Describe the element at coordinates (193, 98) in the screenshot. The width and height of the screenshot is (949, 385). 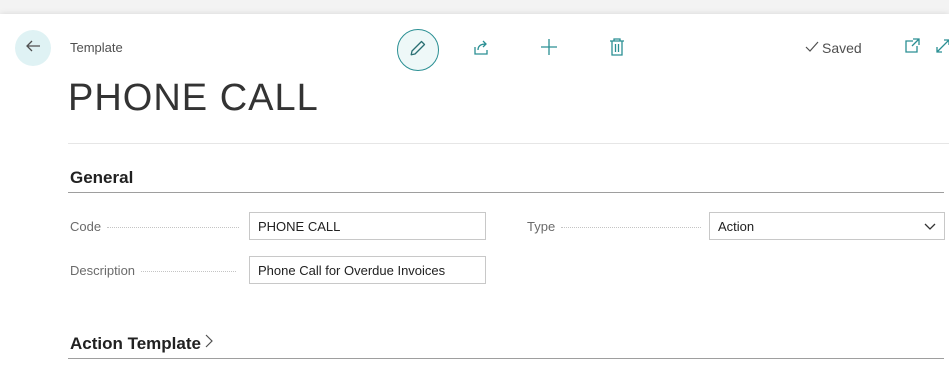
I see `page-title: PHONE CALL` at that location.